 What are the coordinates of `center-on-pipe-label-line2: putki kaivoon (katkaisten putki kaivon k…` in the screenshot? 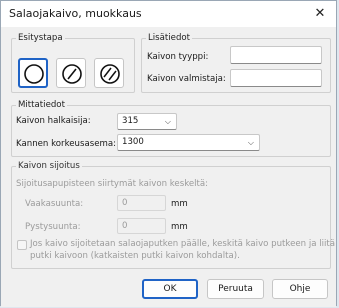 It's located at (135, 256).